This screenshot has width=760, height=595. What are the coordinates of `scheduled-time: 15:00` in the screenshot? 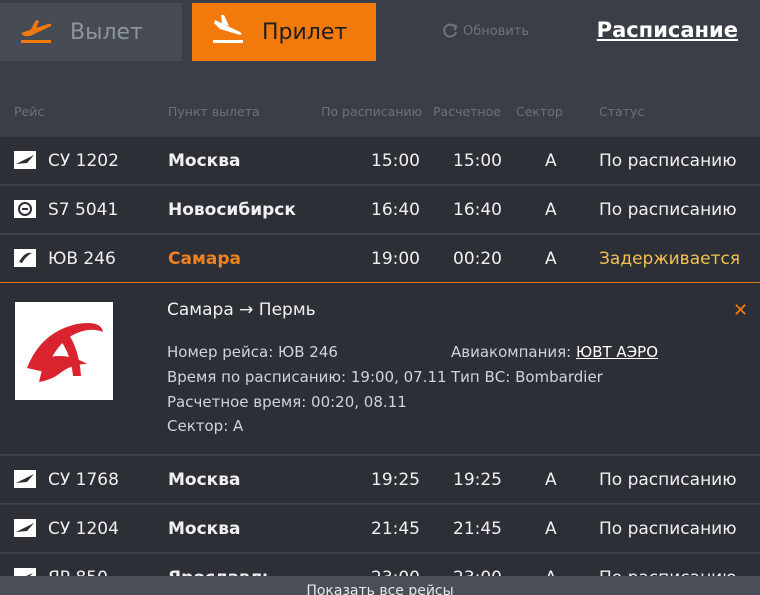 It's located at (395, 161).